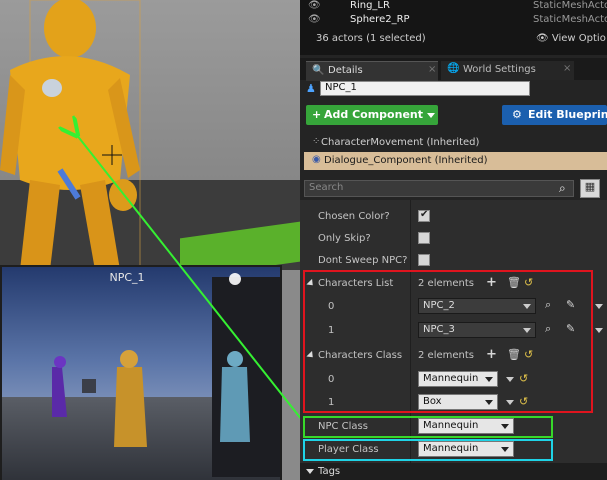 This screenshot has height=480, width=607. Describe the element at coordinates (439, 188) in the screenshot. I see `details-search-input: Search` at that location.